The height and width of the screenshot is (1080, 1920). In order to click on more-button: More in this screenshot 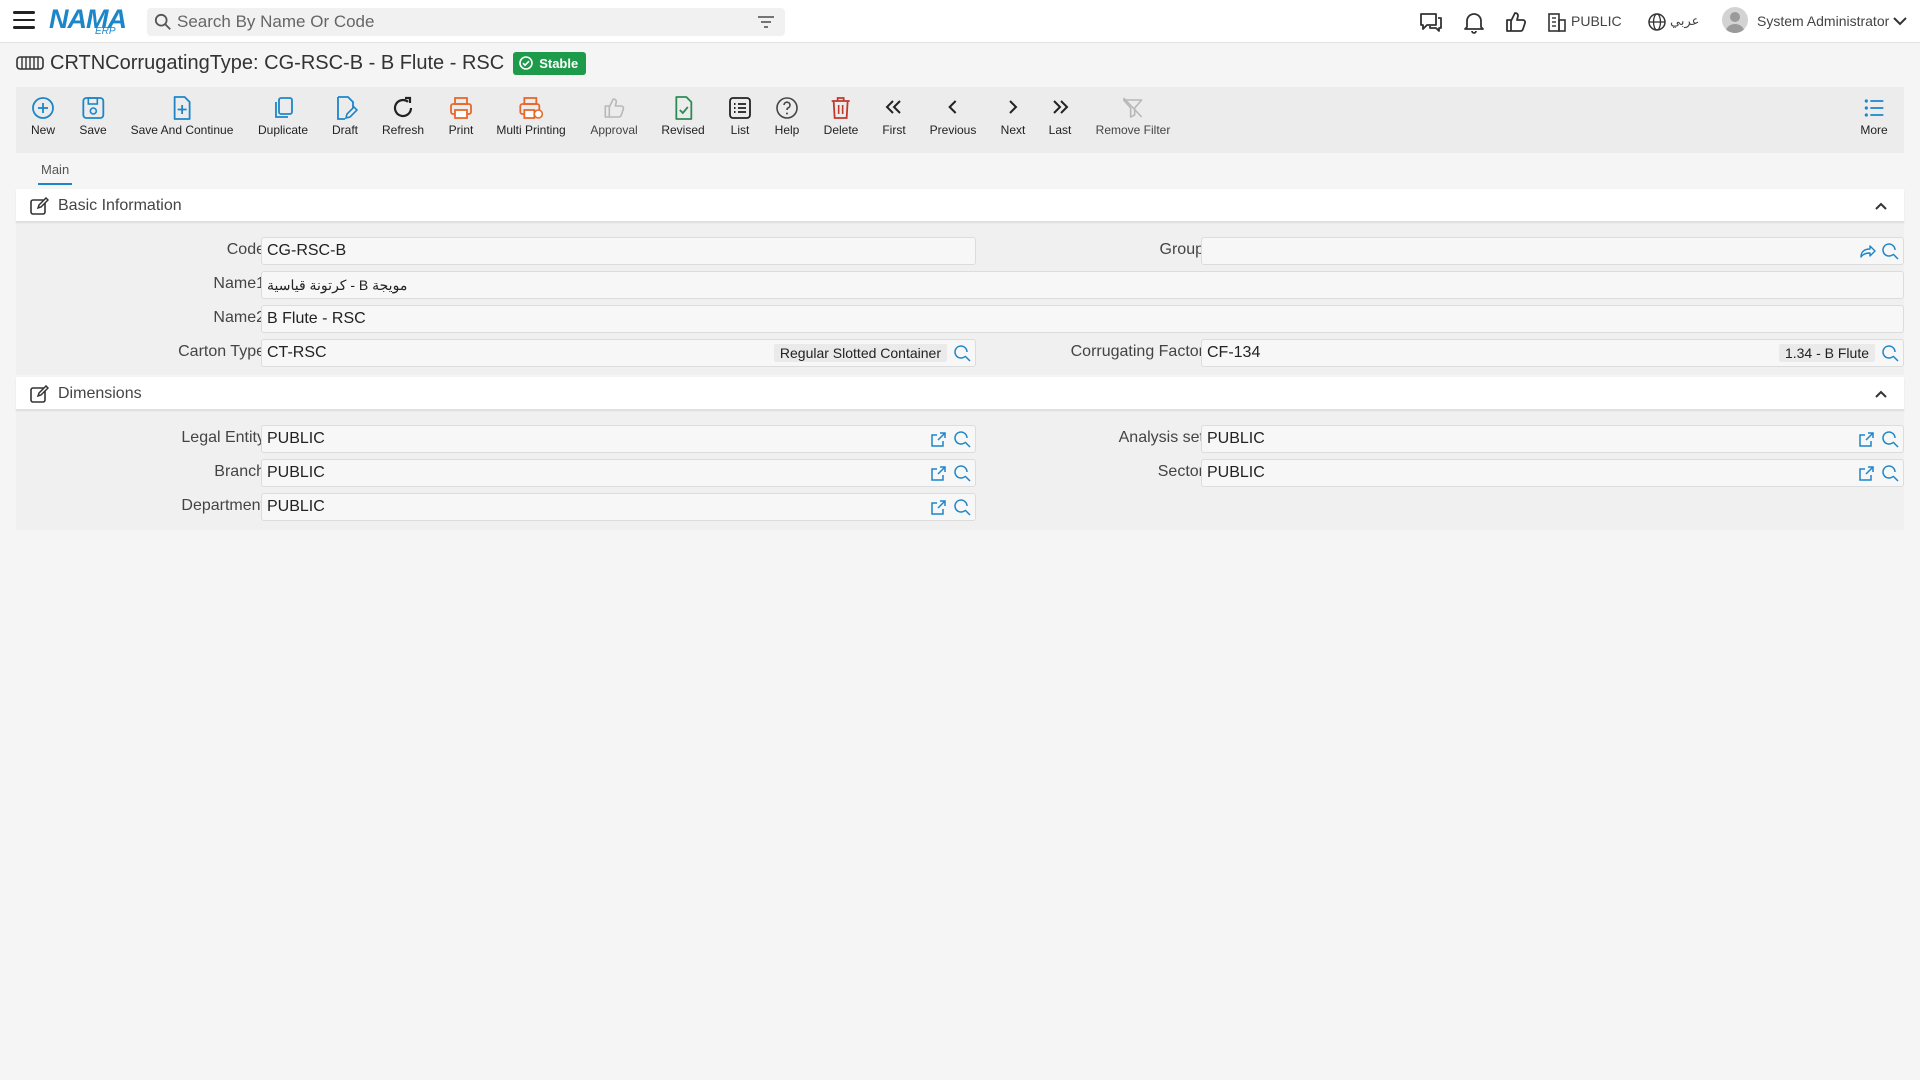, I will do `click(1874, 116)`.